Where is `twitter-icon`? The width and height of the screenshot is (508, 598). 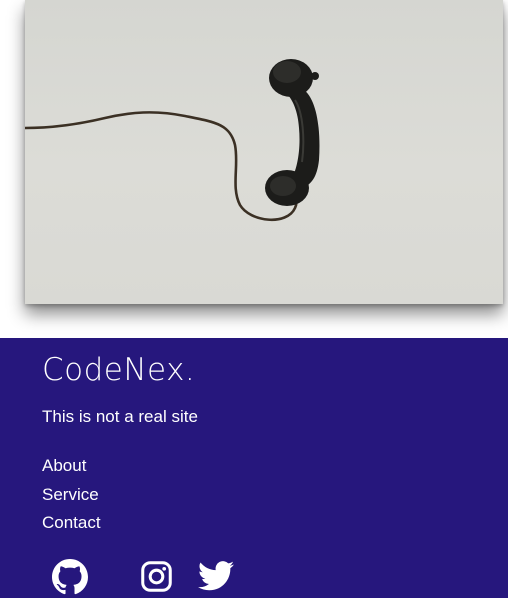 twitter-icon is located at coordinates (216, 576).